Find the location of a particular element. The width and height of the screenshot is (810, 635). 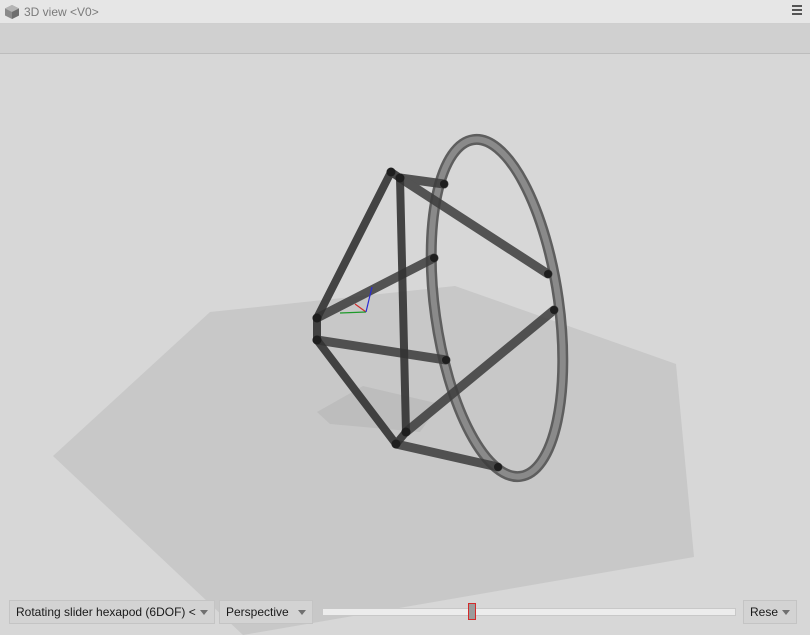

window-title: 3D view <V0> is located at coordinates (61, 11).